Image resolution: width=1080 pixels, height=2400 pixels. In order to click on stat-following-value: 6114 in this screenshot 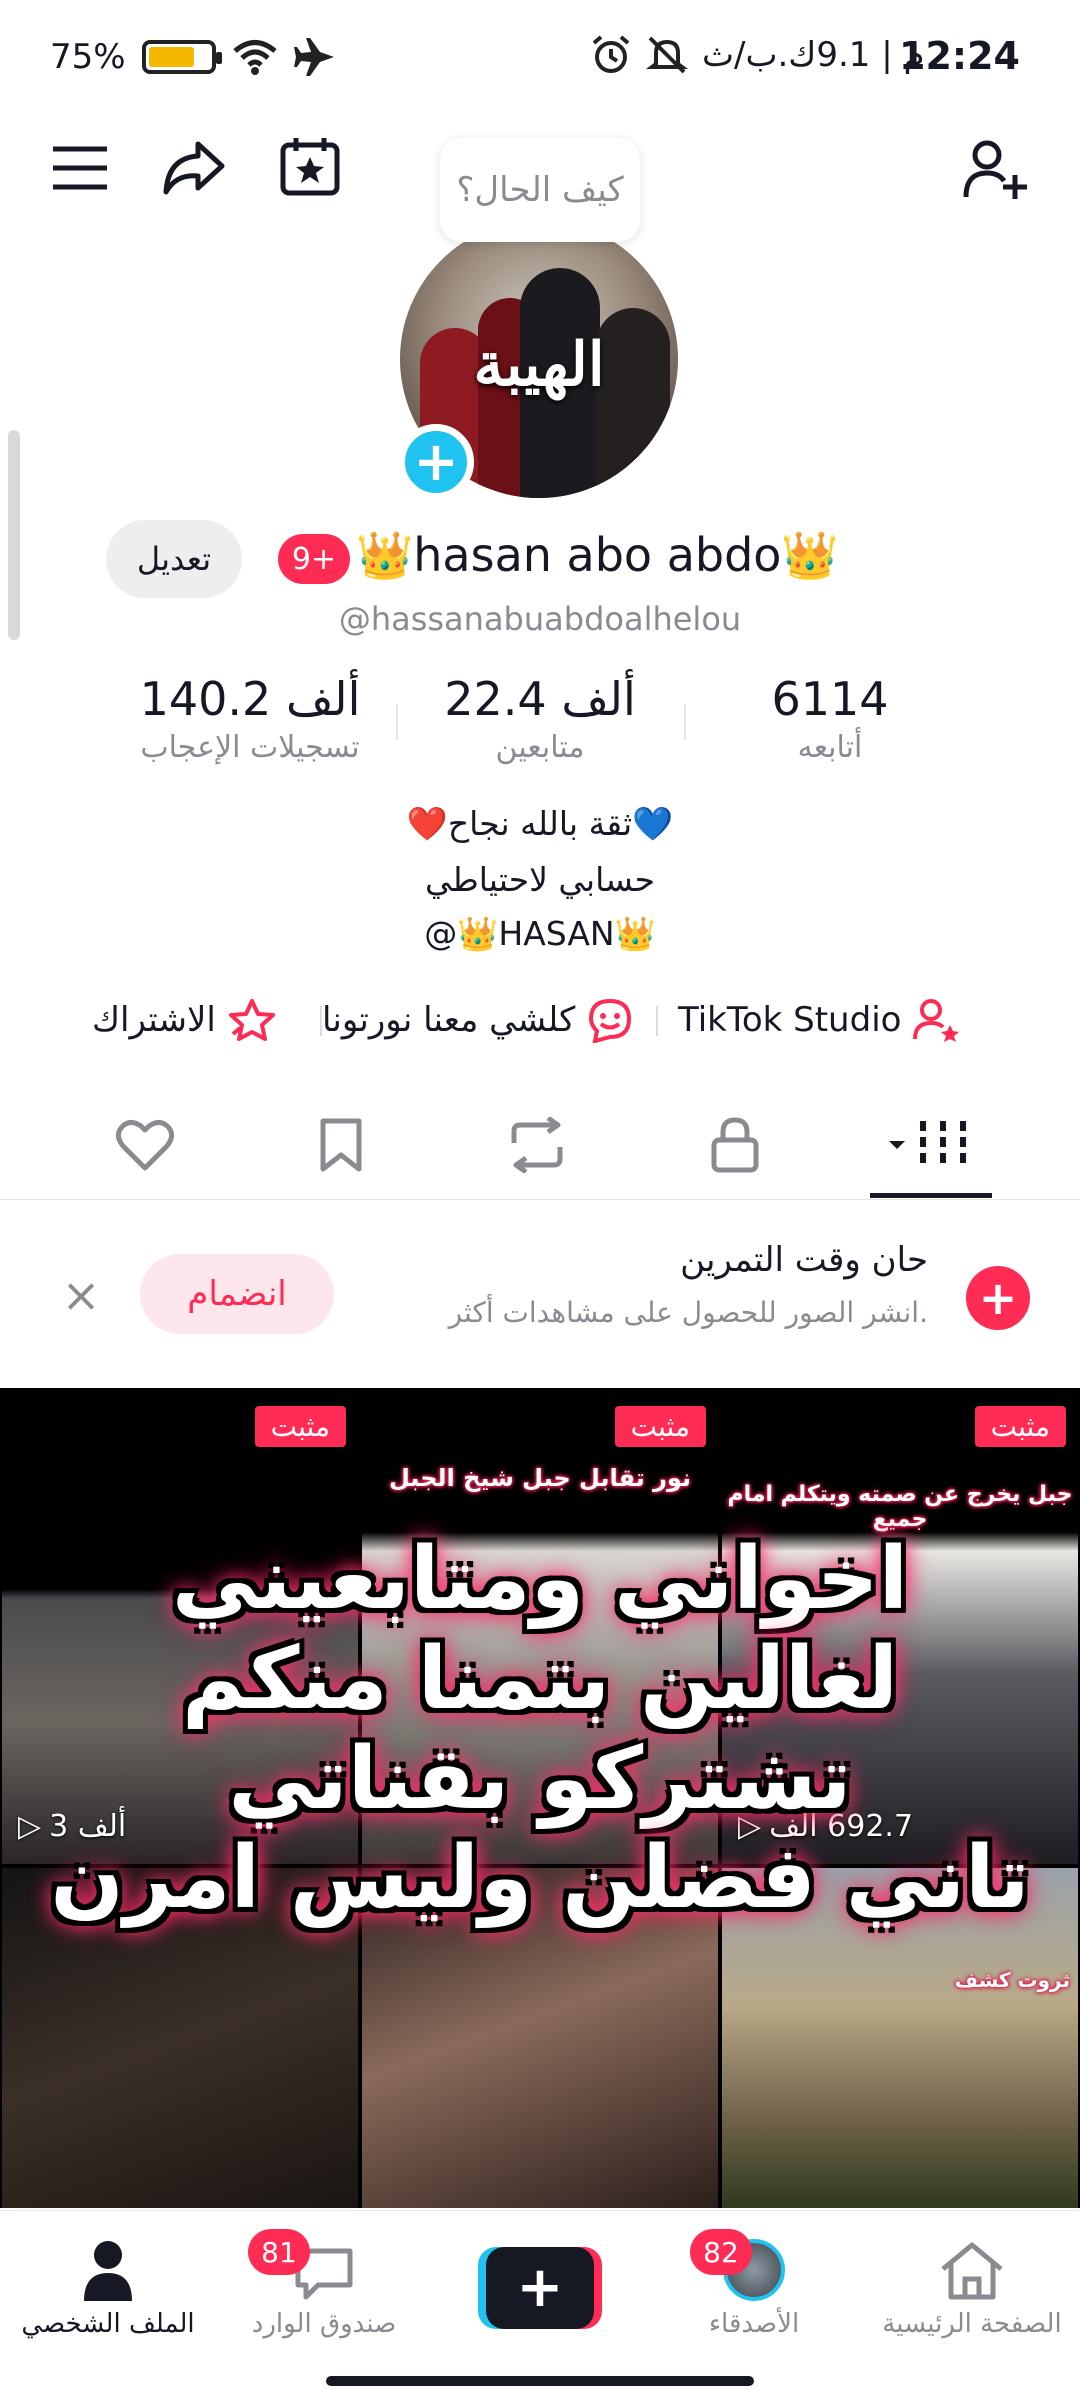, I will do `click(830, 699)`.